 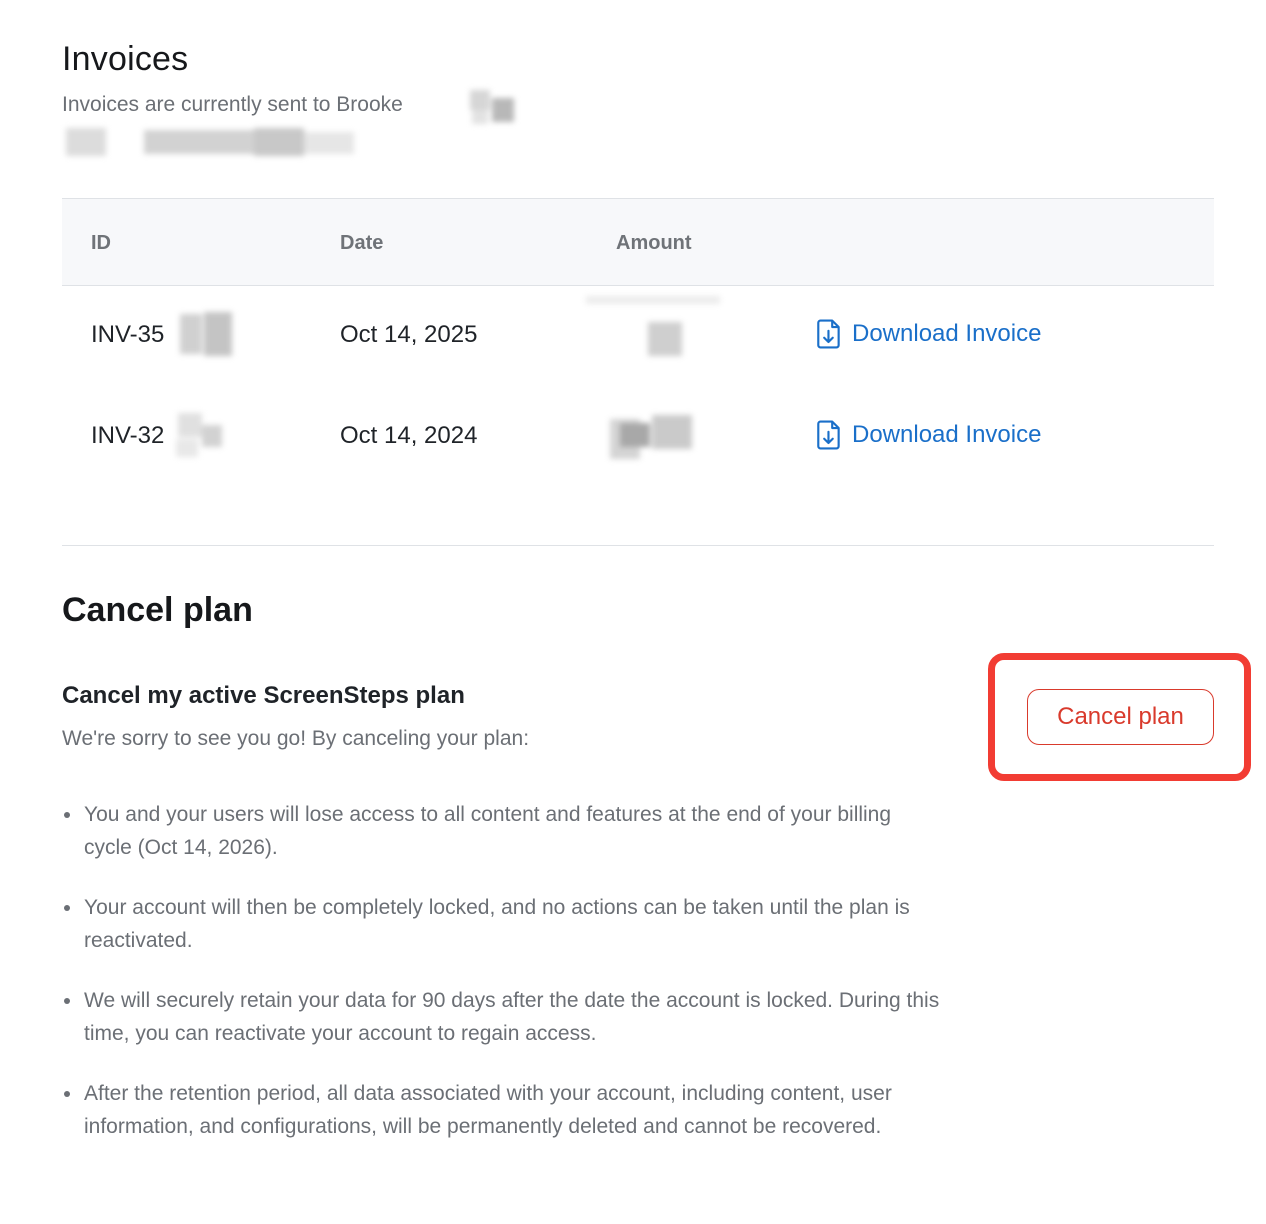 I want to click on invoices-title: Invoices, so click(x=125, y=59).